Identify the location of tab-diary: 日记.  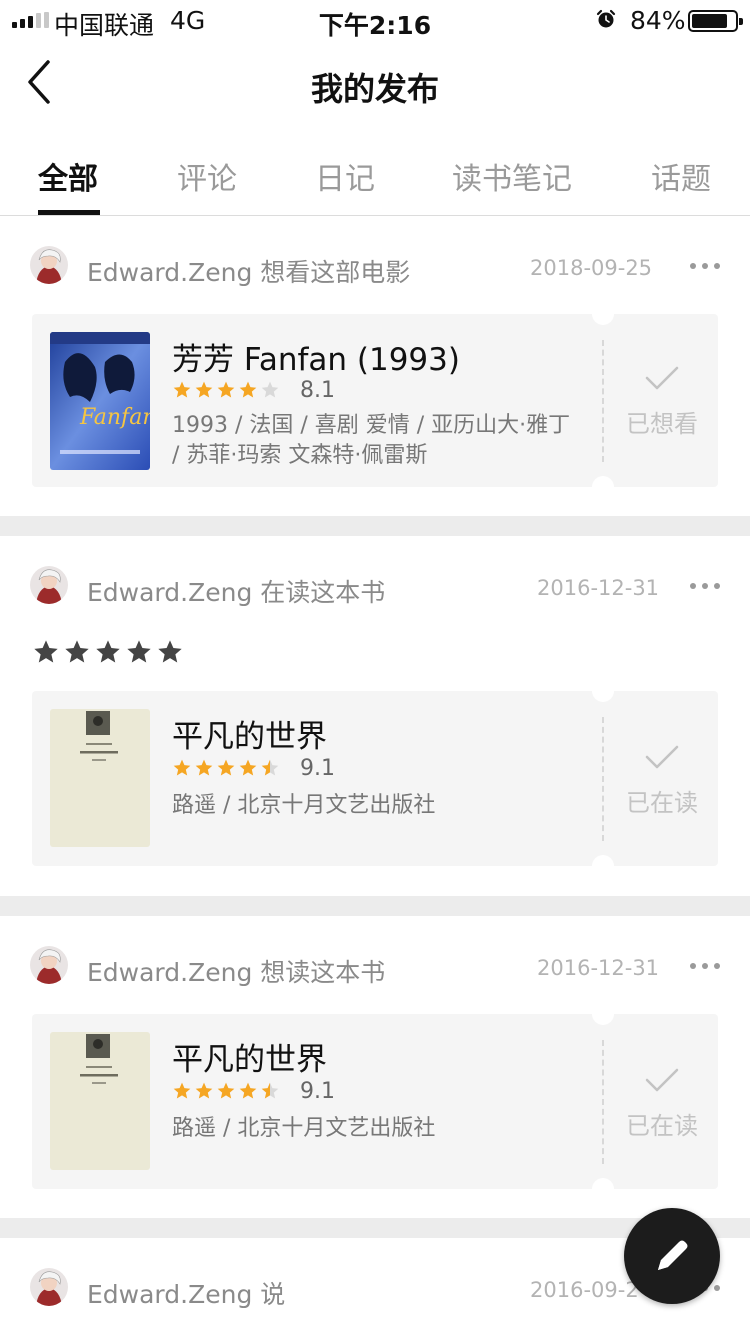
(345, 176).